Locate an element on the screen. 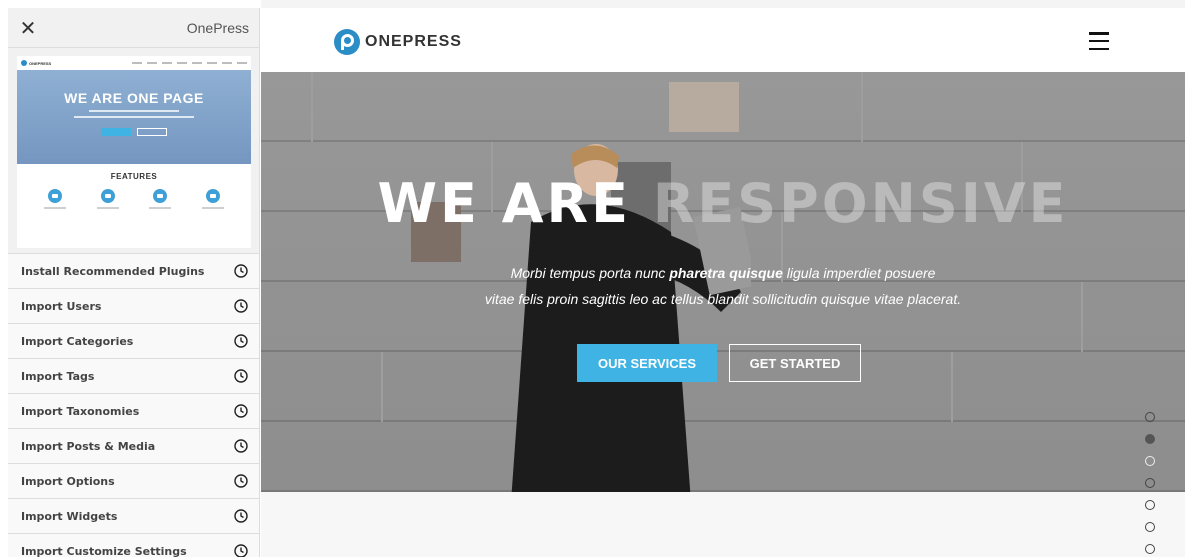  preview-features: FEATURES is located at coordinates (134, 186).